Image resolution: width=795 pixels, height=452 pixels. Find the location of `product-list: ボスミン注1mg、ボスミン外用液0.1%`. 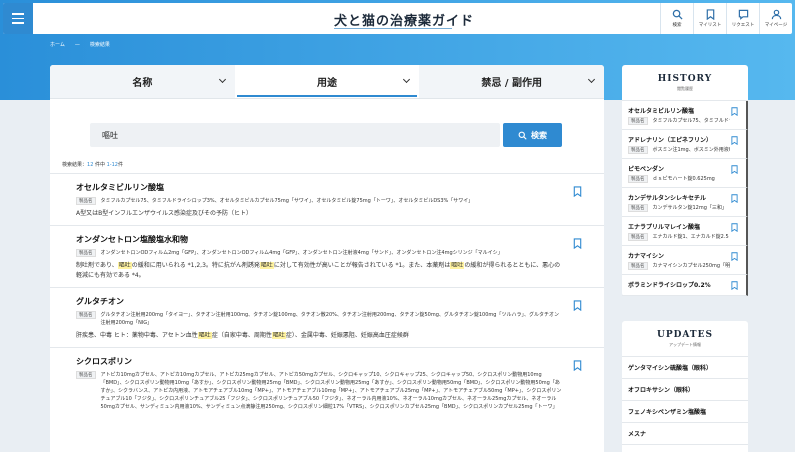

product-list: ボスミン注1mg、ボスミン外用液0.1% is located at coordinates (691, 150).